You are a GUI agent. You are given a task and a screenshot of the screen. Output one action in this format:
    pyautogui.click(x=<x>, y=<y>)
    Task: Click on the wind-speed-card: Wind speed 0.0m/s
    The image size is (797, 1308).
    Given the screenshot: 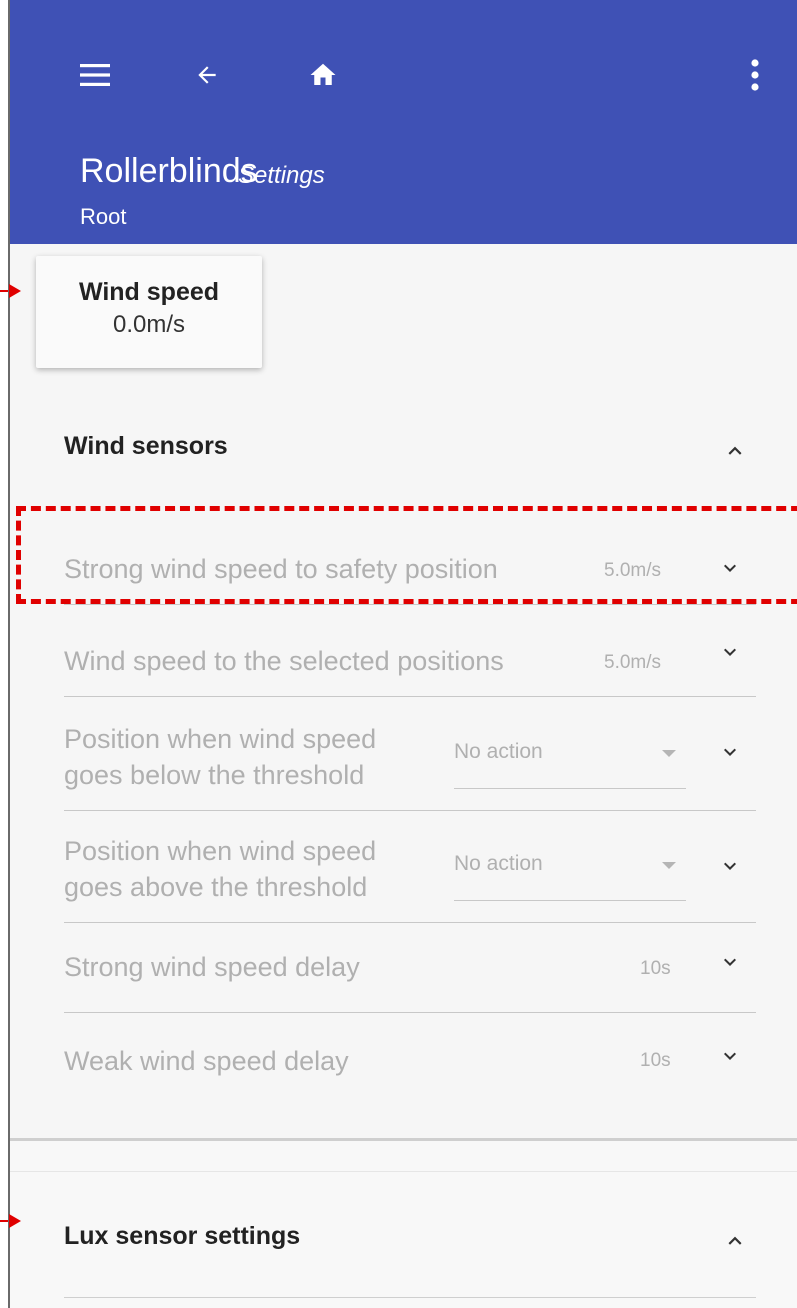 What is the action you would take?
    pyautogui.click(x=149, y=312)
    